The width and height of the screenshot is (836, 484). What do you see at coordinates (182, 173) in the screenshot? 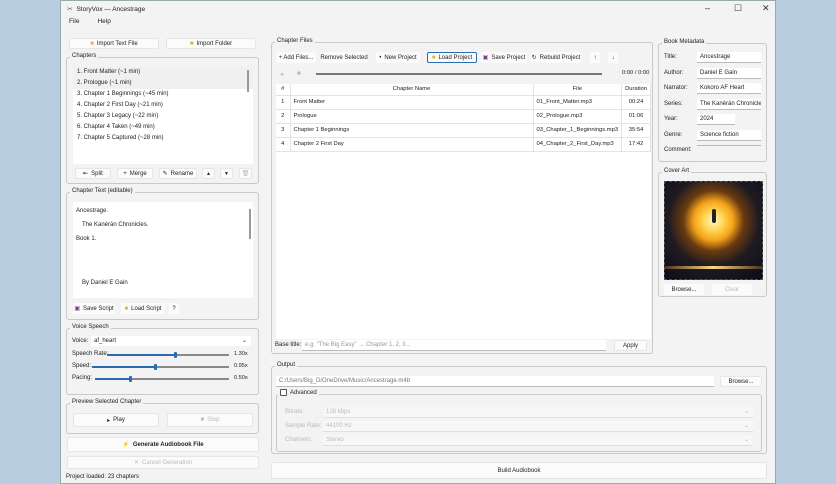
I see `label: Rename` at bounding box center [182, 173].